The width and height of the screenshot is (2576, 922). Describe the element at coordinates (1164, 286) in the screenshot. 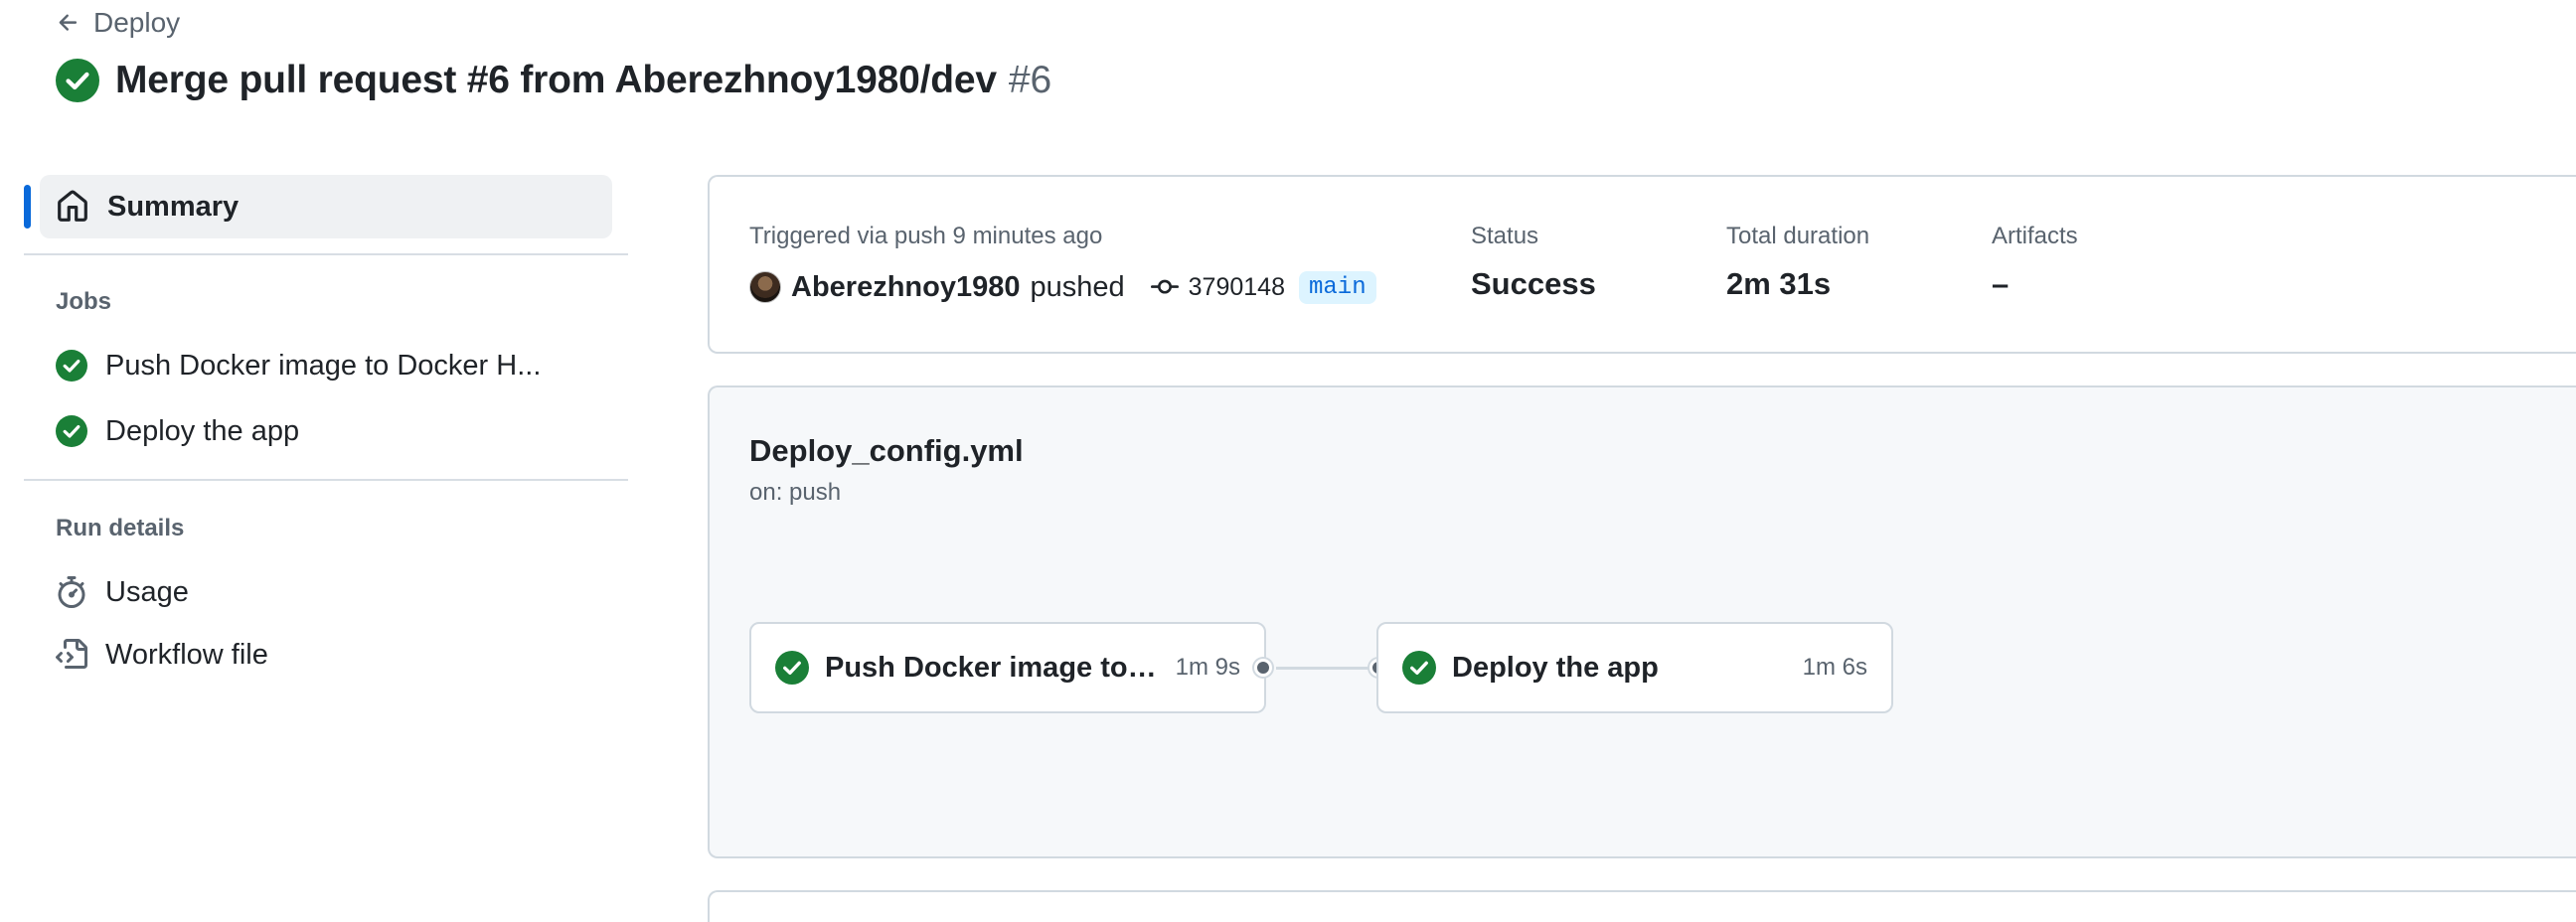

I see `git-commit-icon` at that location.